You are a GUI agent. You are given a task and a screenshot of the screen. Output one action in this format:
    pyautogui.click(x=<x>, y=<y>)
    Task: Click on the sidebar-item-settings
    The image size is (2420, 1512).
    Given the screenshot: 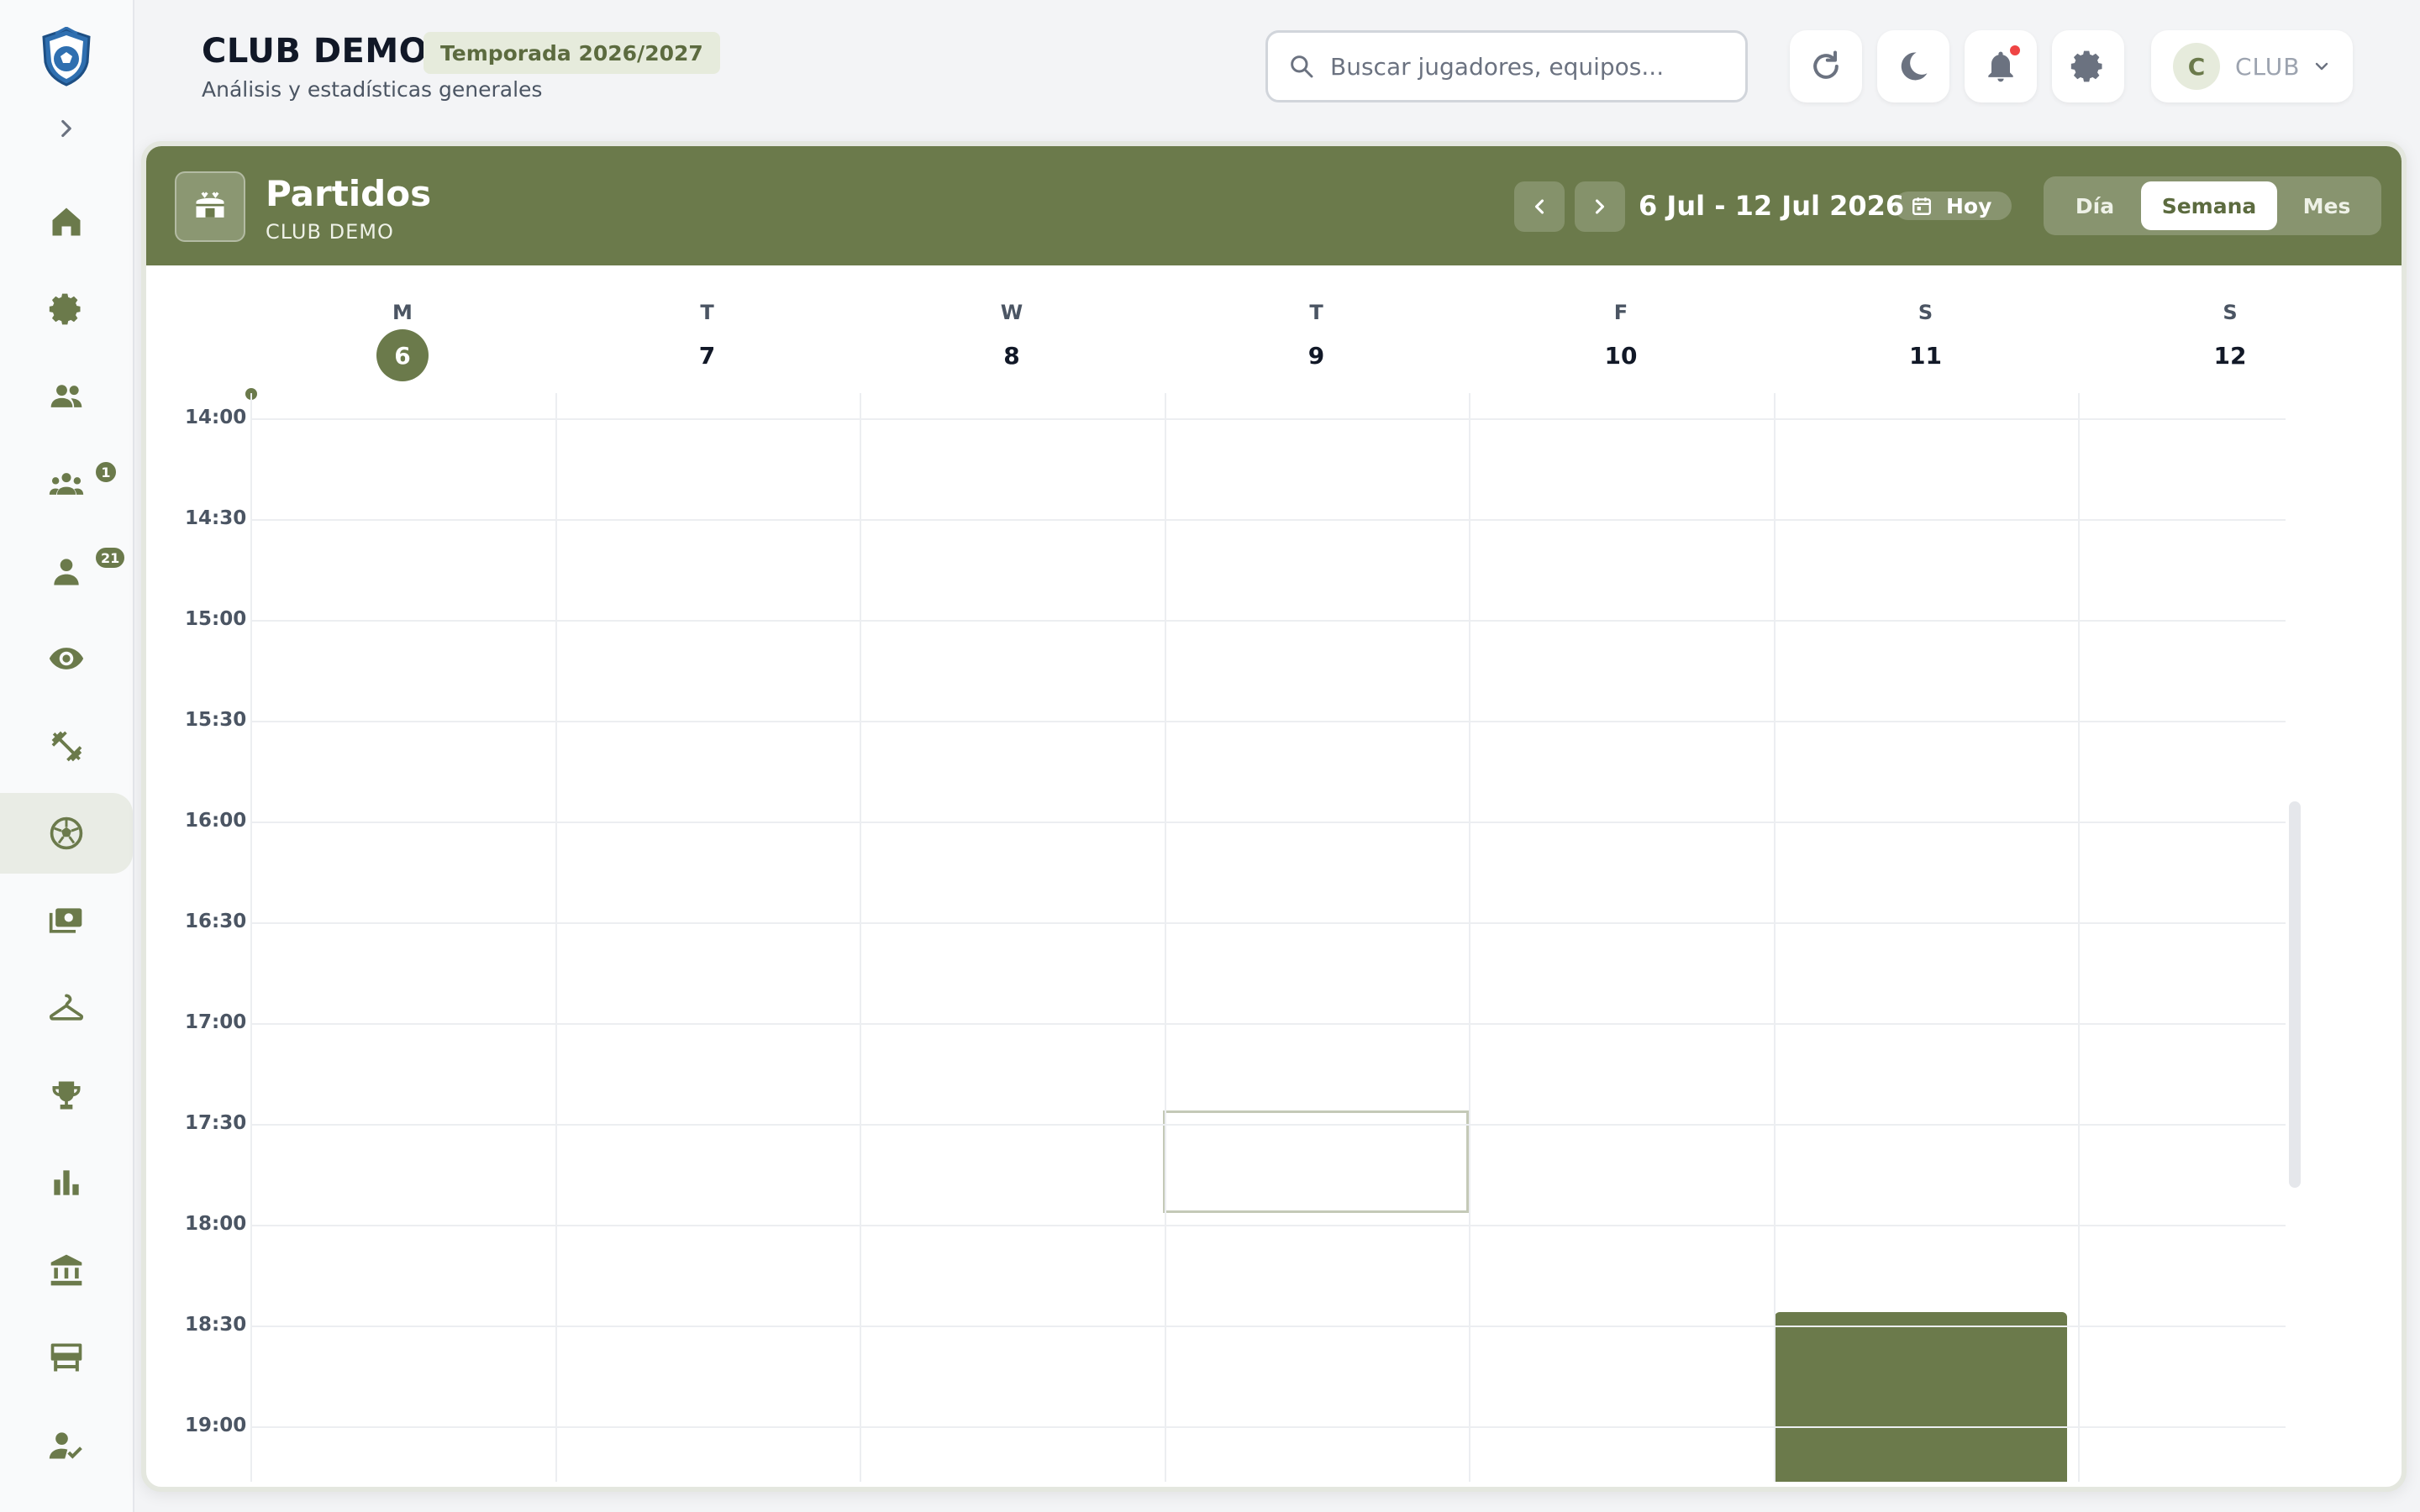 What is the action you would take?
    pyautogui.click(x=66, y=309)
    